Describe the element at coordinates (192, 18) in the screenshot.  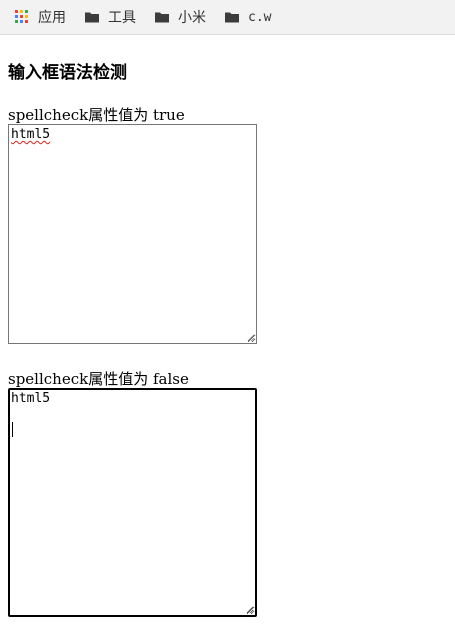
I see `bookmark-folder-xiaomi-label: 小米` at that location.